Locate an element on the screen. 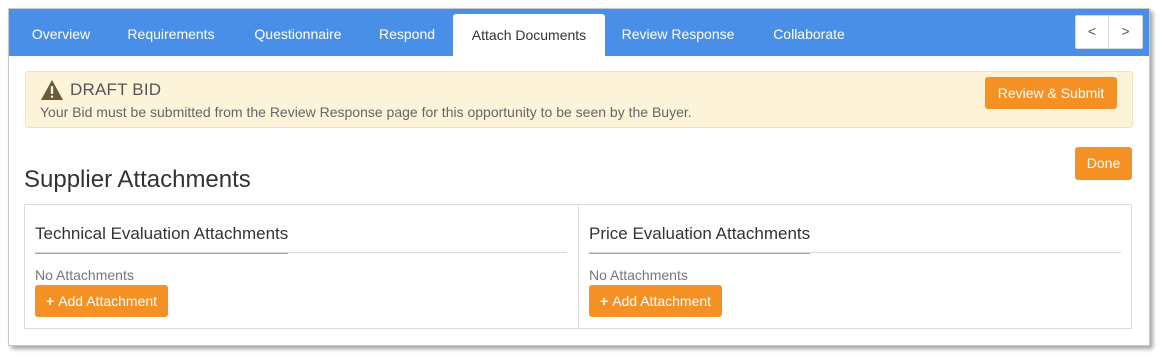  tab-attach-documents: Attach Documents is located at coordinates (529, 35).